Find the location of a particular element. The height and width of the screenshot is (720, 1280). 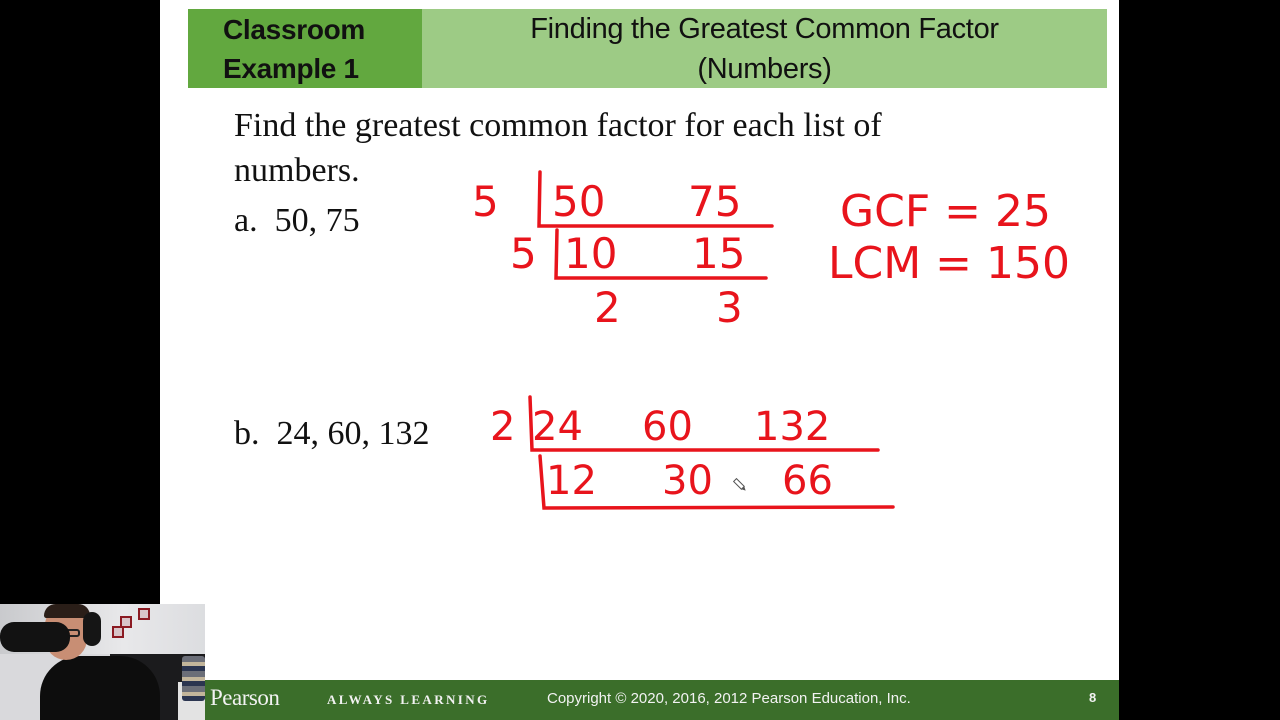

problem-b: b. 24, 60, 132 is located at coordinates (332, 434).